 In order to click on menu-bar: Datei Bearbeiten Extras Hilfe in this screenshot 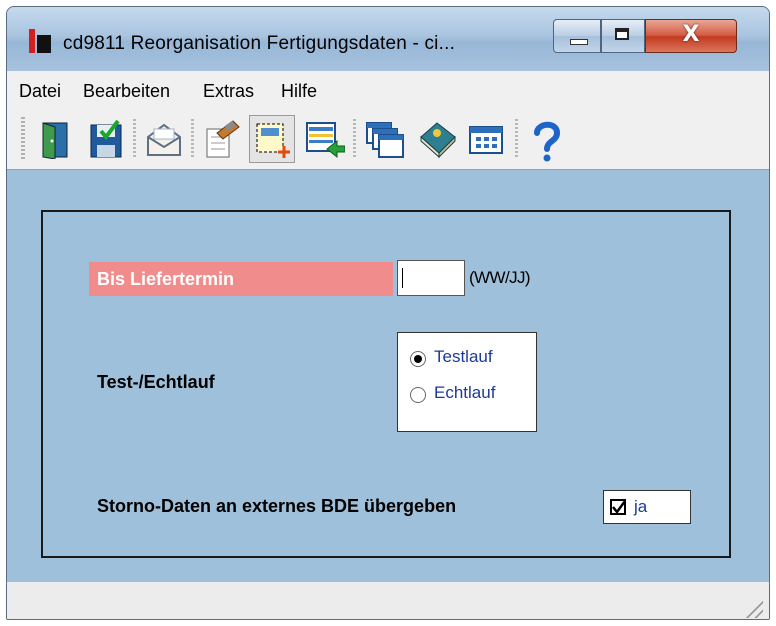, I will do `click(388, 91)`.